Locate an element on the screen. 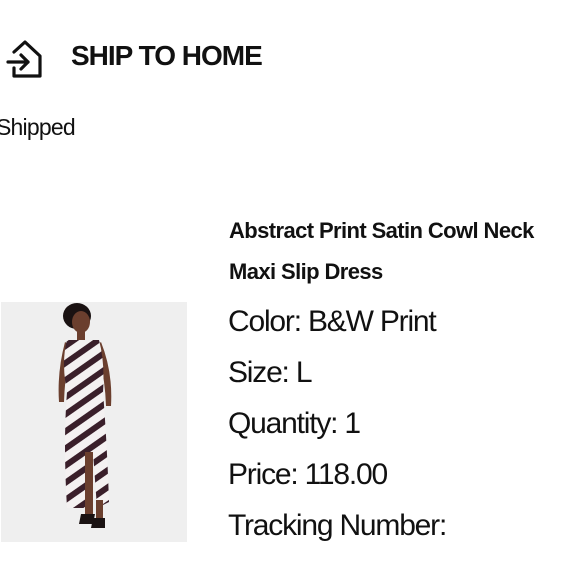 This screenshot has height=580, width=580. detail-price-value: 118.00 is located at coordinates (346, 474).